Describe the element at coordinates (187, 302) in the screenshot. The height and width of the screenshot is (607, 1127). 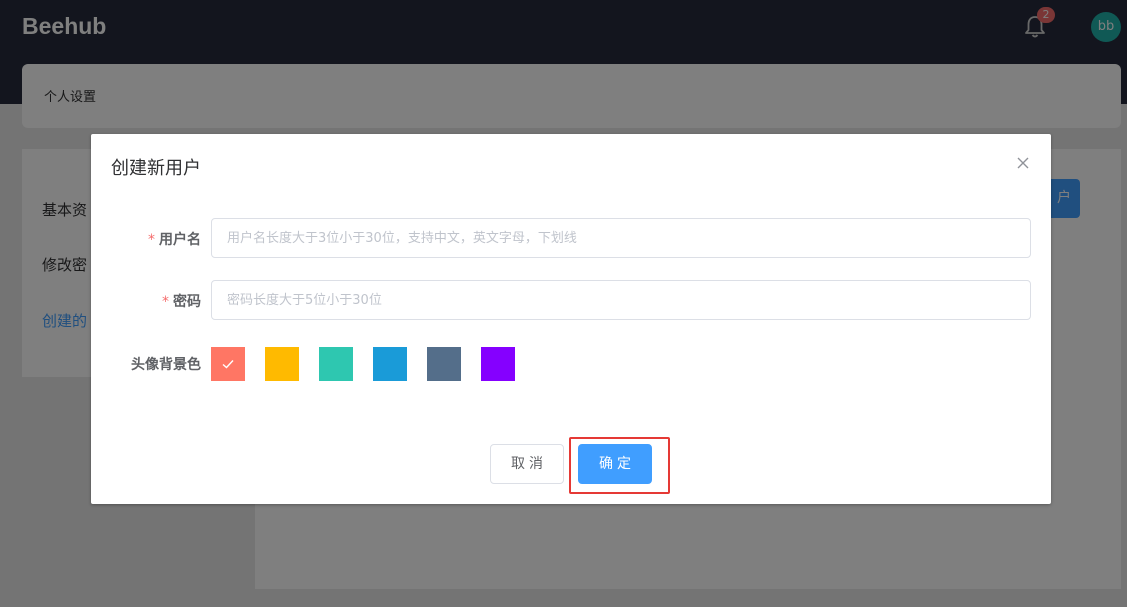
I see `password-label-text: 密码` at that location.